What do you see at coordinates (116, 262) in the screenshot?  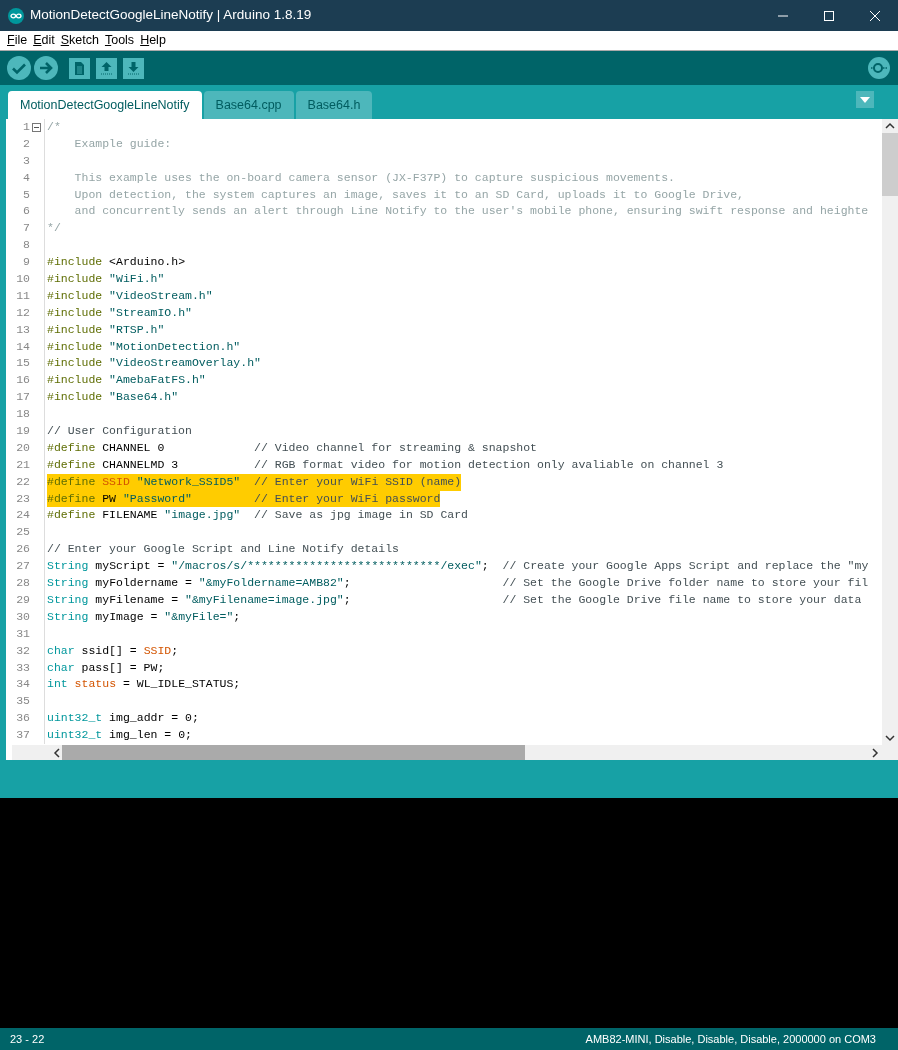 I see `code-line: #include <Arduino.h>` at bounding box center [116, 262].